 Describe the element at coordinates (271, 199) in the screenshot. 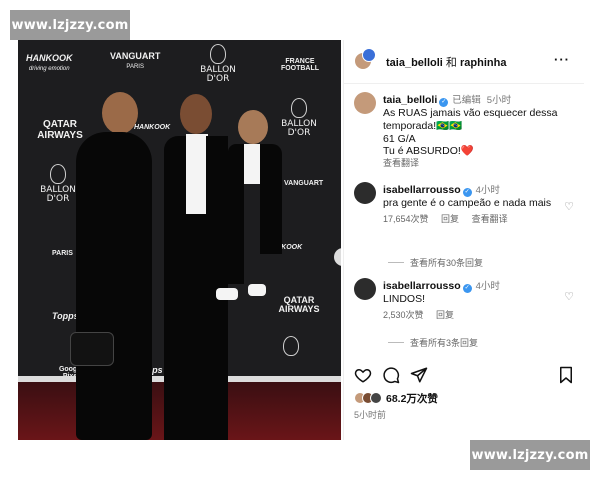

I see `person-child-right` at that location.